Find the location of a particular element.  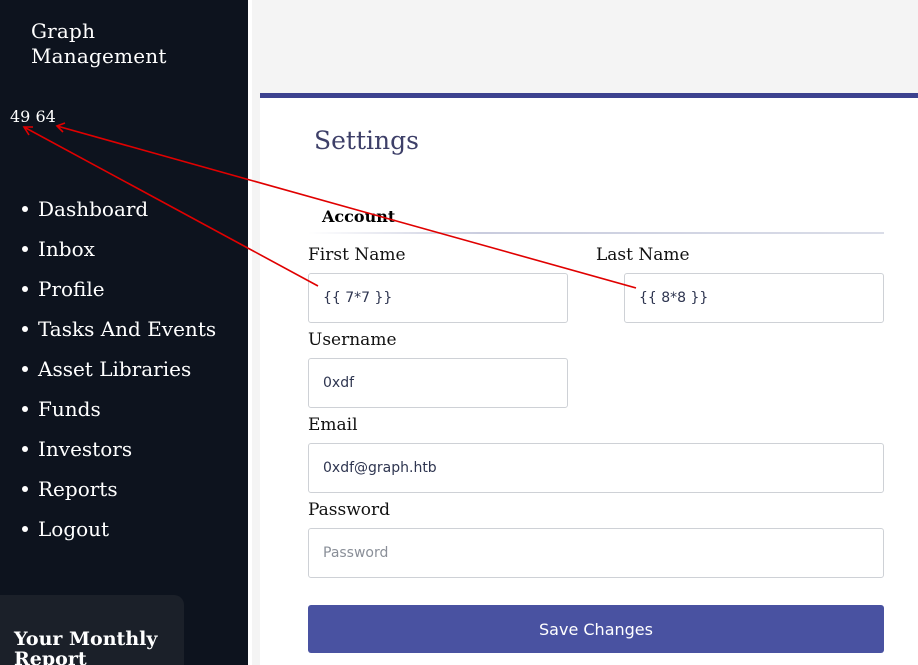

sidebar-item-tasks-and-events: Tasks And Events is located at coordinates (108, 329).